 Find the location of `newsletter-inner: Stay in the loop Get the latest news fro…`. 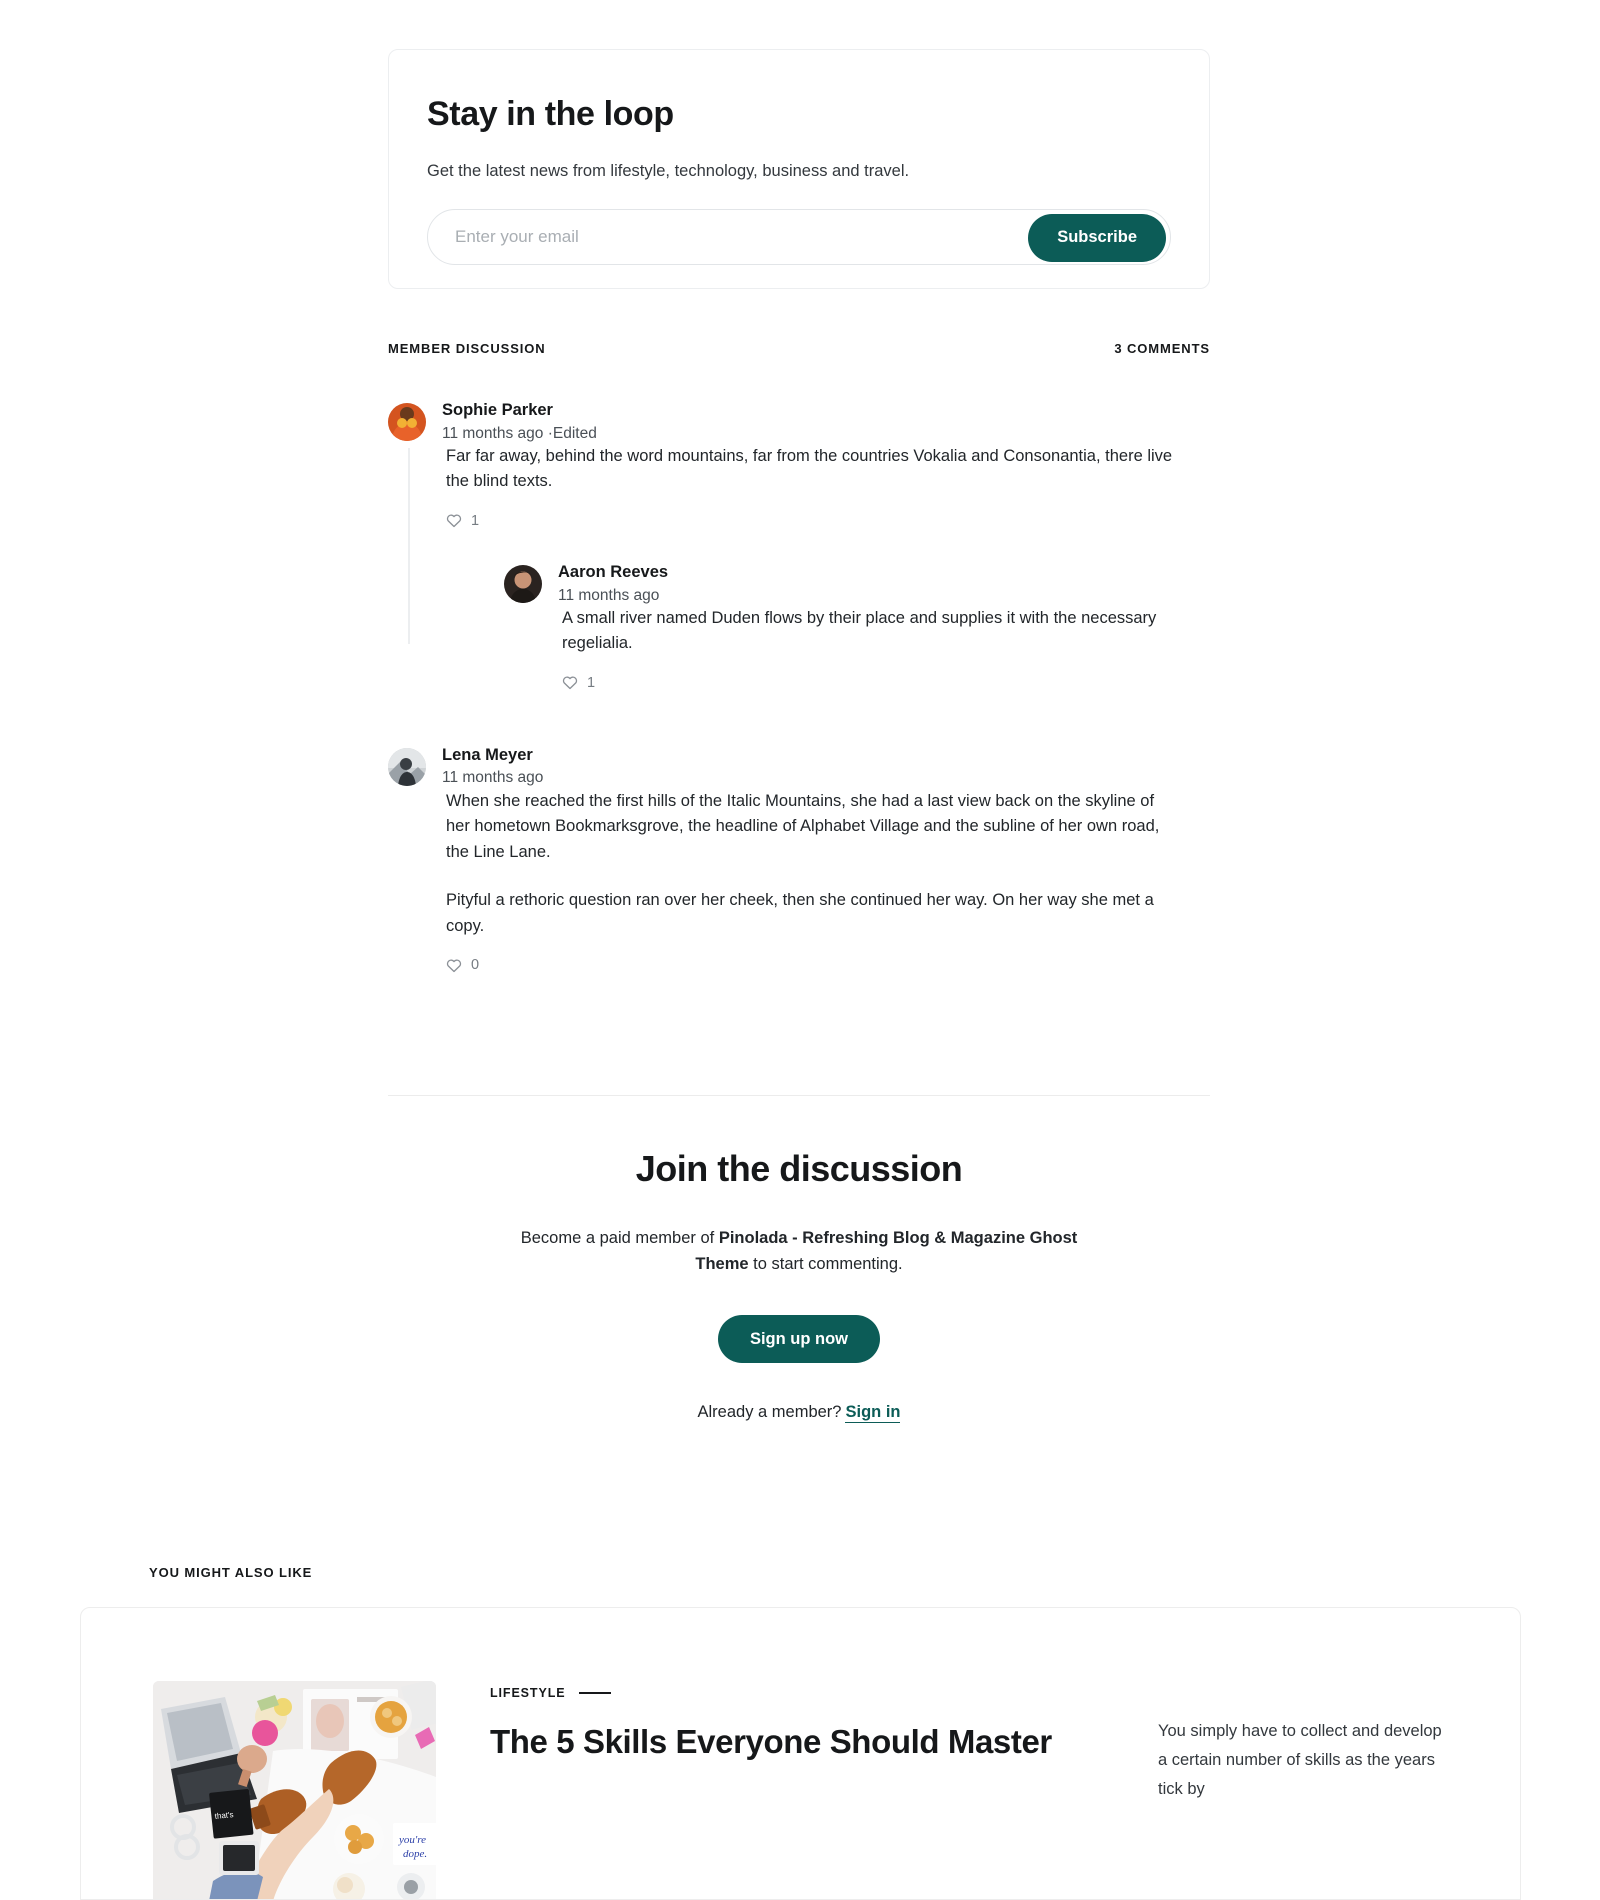

newsletter-inner: Stay in the loop Get the latest news fro… is located at coordinates (799, 158).